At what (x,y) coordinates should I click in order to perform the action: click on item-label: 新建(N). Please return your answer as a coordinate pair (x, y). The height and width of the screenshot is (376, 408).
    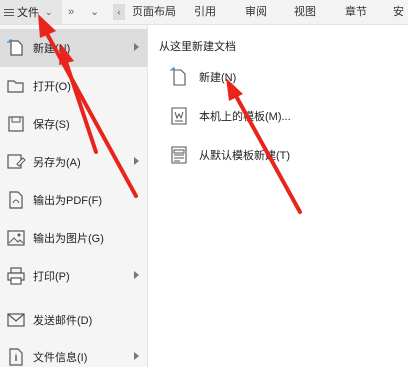
    Looking at the image, I should click on (218, 78).